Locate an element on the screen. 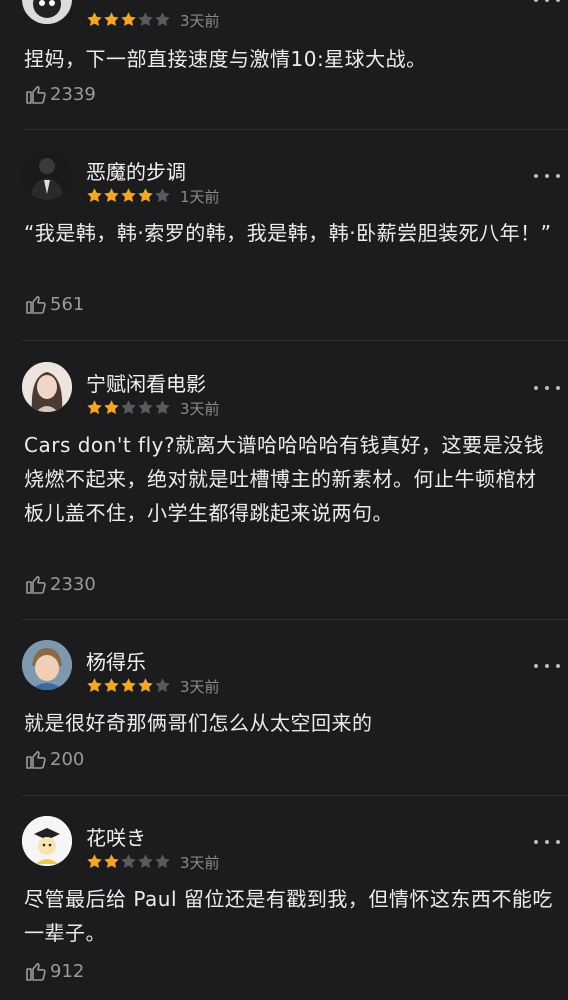 This screenshot has height=1000, width=568. username: 恶魔的步调 is located at coordinates (136, 170).